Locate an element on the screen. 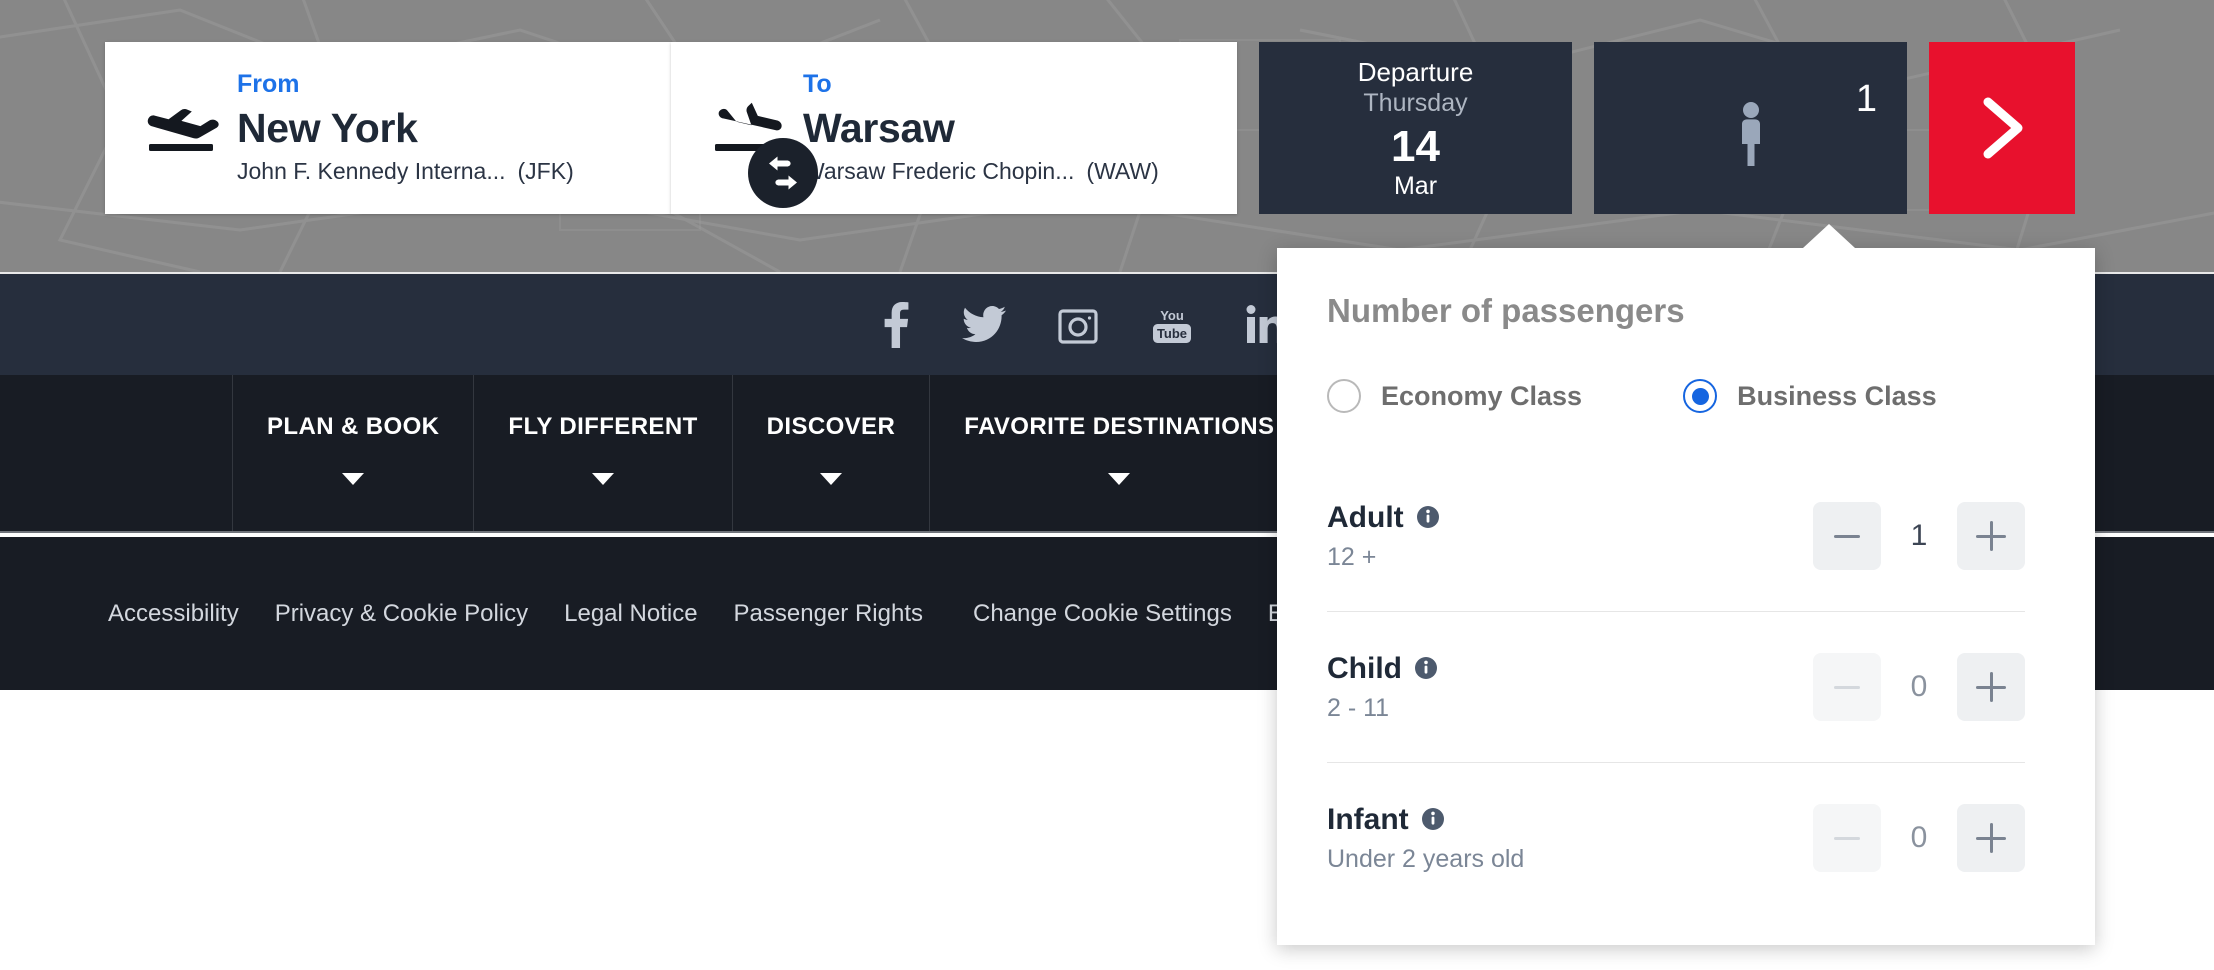  passenger-row-infant: Infant Under 2 years old 0 is located at coordinates (1676, 838).